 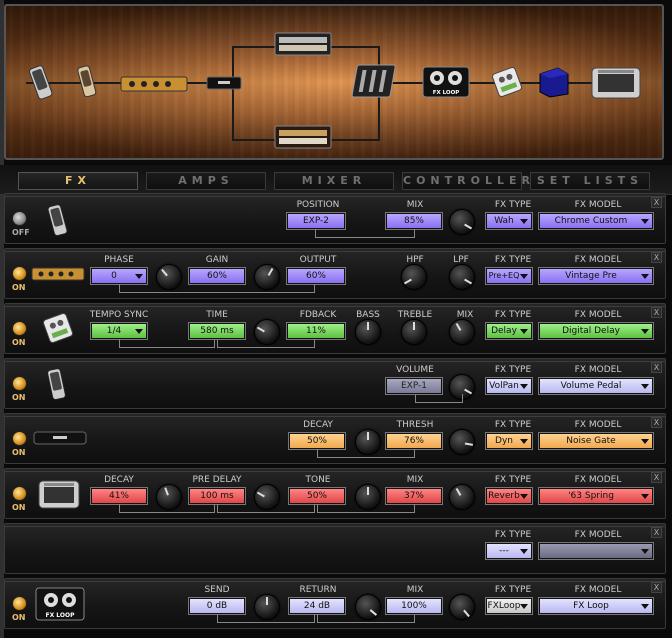 I want to click on thresh-field: 76%, so click(x=414, y=441).